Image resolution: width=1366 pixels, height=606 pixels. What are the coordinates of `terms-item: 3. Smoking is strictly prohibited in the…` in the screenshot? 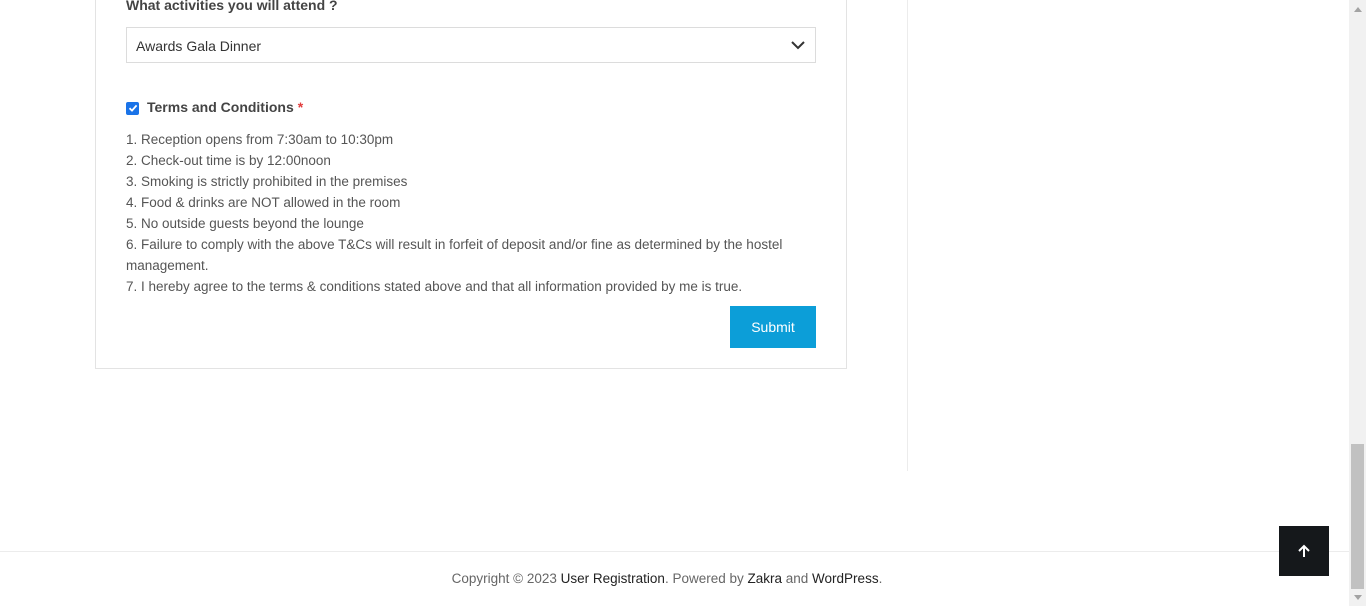 It's located at (267, 181).